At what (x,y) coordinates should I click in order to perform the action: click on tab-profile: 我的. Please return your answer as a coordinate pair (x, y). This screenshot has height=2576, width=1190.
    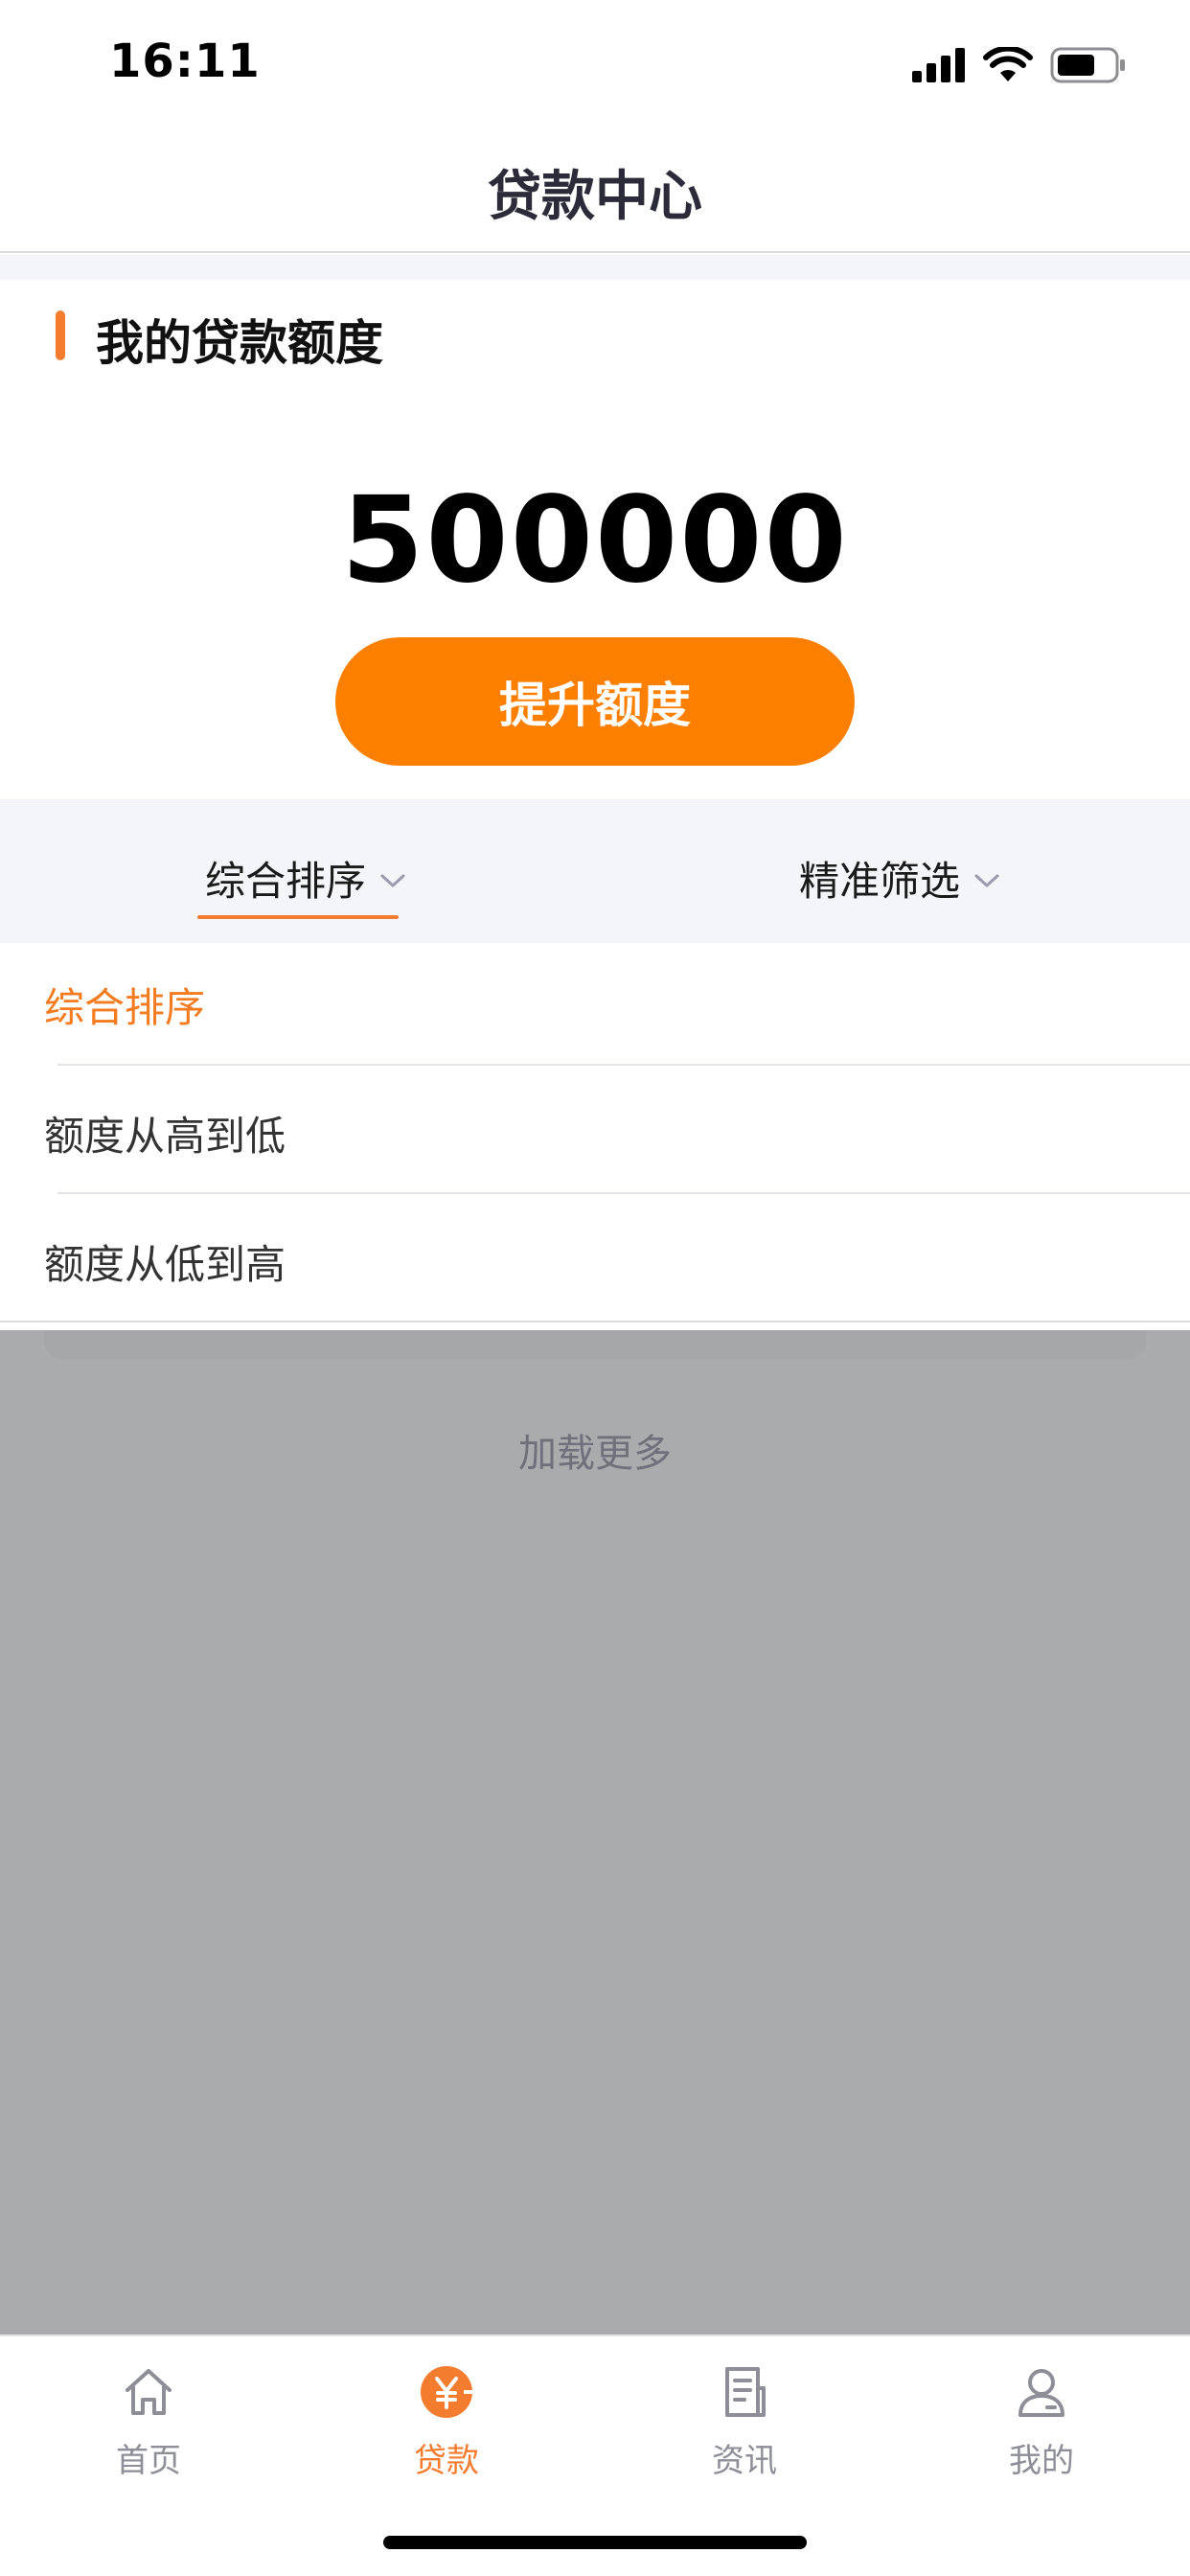
    Looking at the image, I should click on (1041, 2421).